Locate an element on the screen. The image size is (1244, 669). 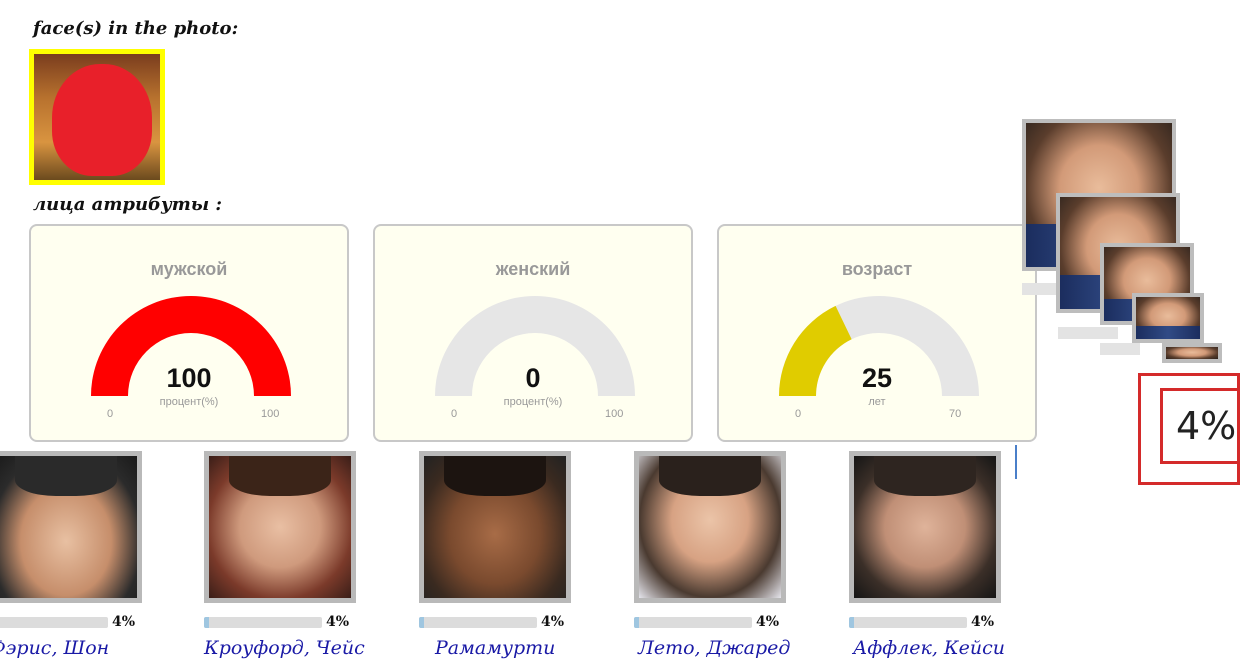
gauge-value: 100 is located at coordinates (189, 378).